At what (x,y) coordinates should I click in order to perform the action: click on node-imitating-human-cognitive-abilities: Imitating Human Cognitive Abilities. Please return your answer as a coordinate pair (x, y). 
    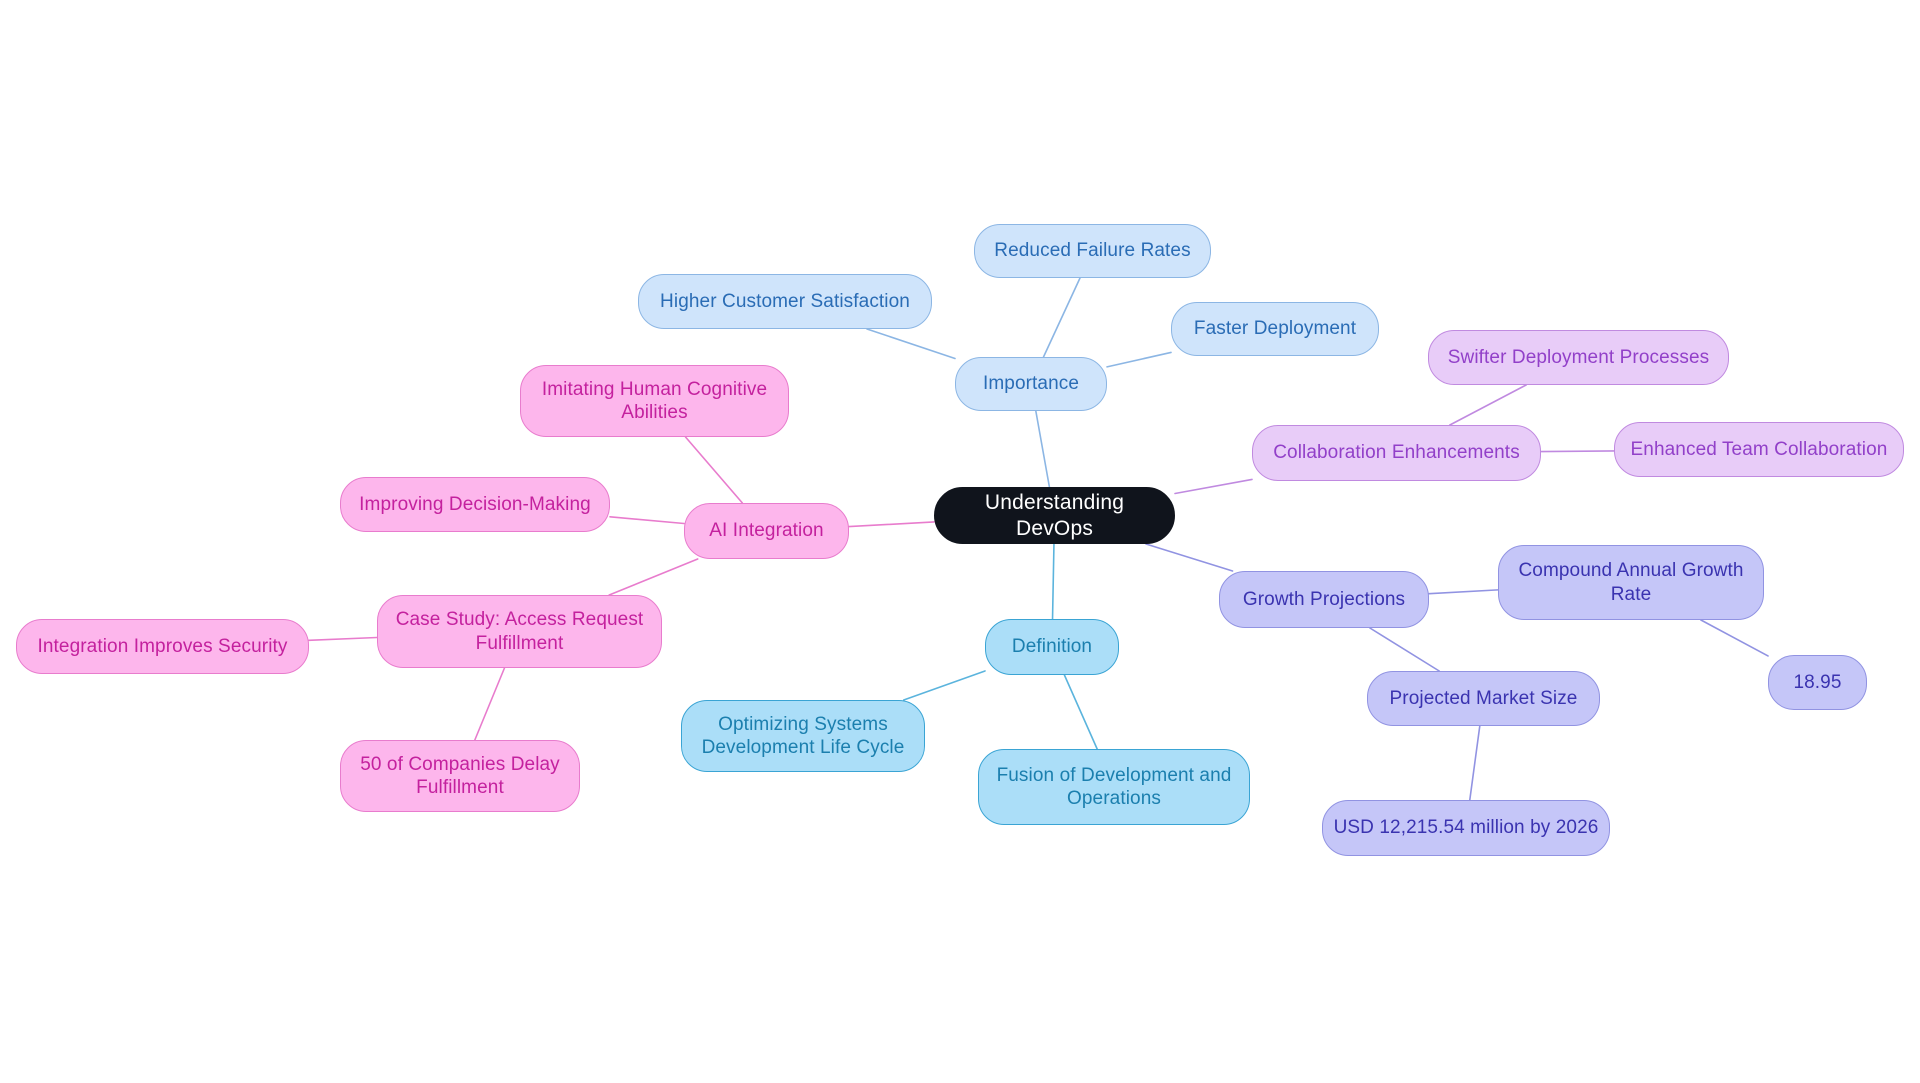
    Looking at the image, I should click on (654, 401).